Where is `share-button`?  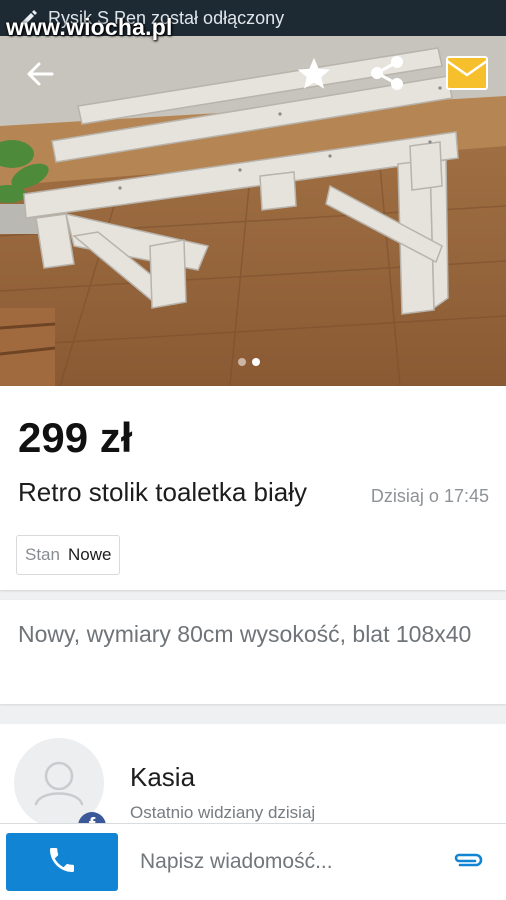
share-button is located at coordinates (387, 75).